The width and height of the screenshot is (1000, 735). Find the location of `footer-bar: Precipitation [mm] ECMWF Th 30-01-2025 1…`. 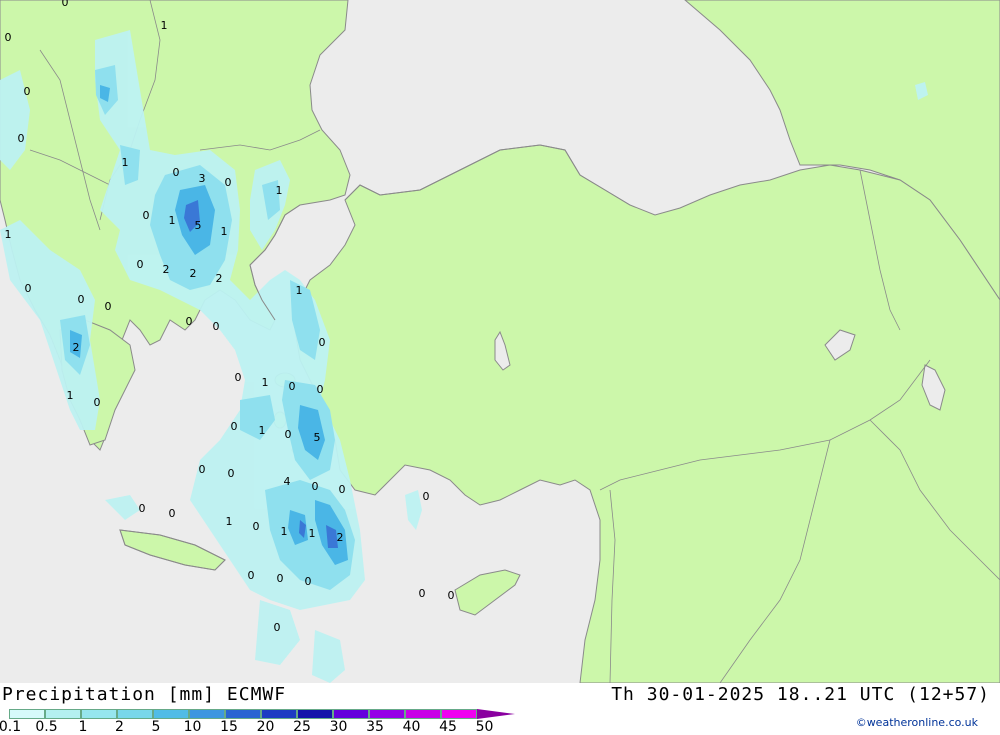

footer-bar: Precipitation [mm] ECMWF Th 30-01-2025 1… is located at coordinates (500, 709).